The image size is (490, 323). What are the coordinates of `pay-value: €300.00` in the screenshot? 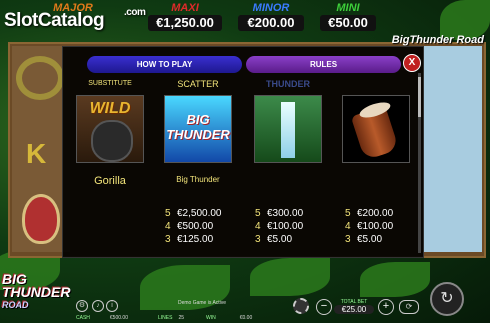 It's located at (285, 213).